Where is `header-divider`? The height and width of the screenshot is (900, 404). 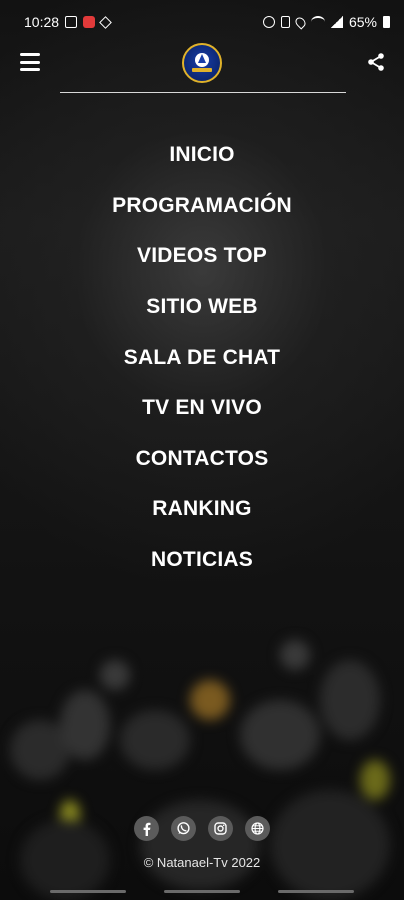 header-divider is located at coordinates (203, 92).